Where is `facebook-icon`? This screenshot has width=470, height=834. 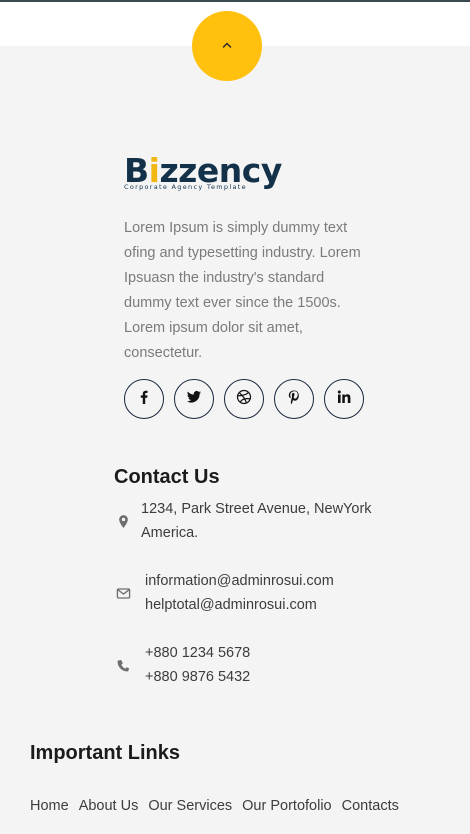 facebook-icon is located at coordinates (144, 399).